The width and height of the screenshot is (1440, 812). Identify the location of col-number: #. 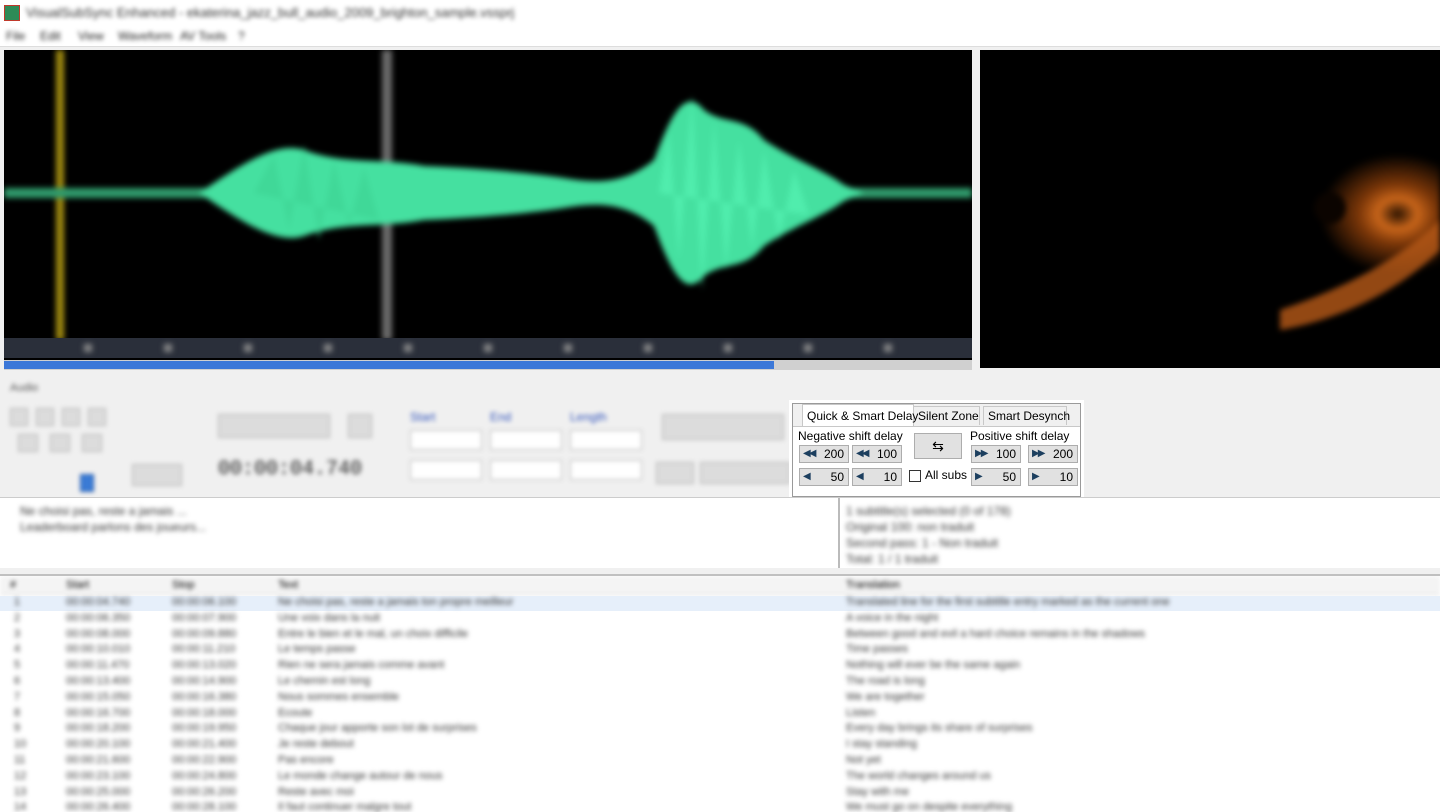
(13, 585).